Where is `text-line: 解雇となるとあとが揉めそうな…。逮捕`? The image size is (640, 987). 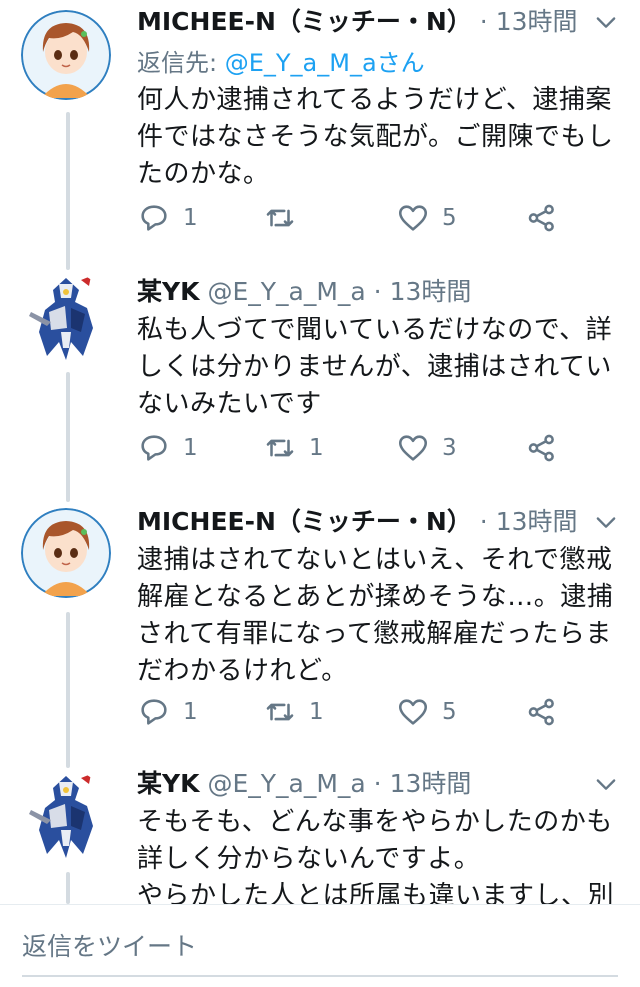 text-line: 解雇となるとあとが揉めそうな…。逮捕 is located at coordinates (375, 597).